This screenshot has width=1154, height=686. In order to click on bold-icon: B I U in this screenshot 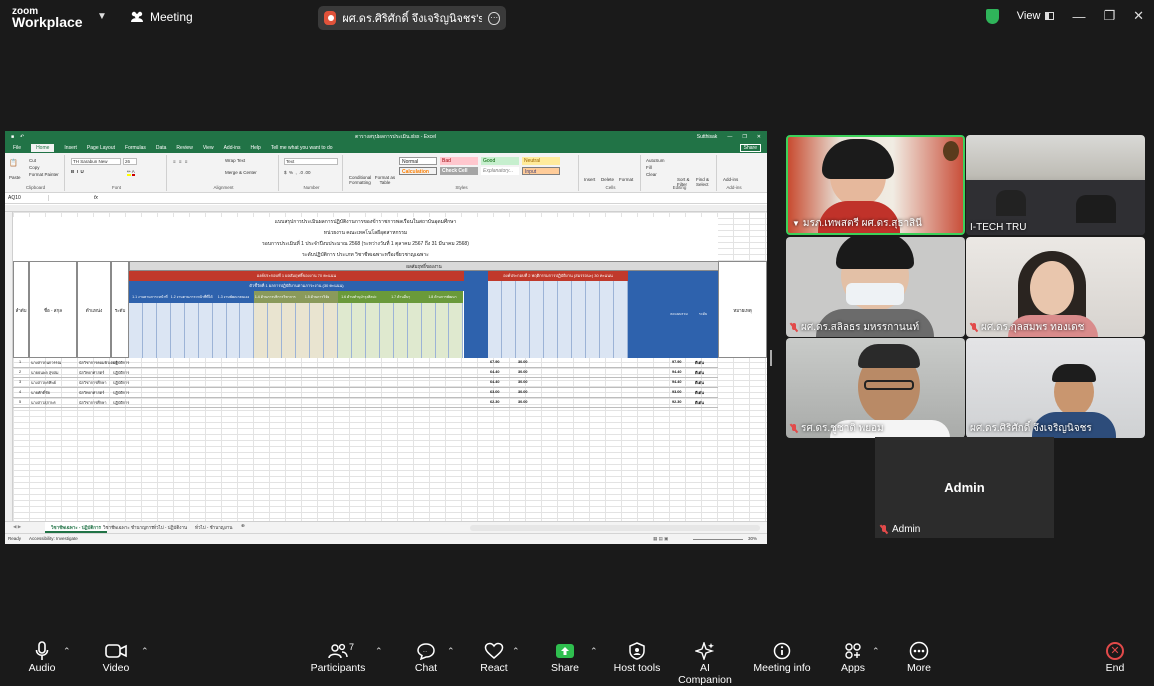, I will do `click(77, 171)`.